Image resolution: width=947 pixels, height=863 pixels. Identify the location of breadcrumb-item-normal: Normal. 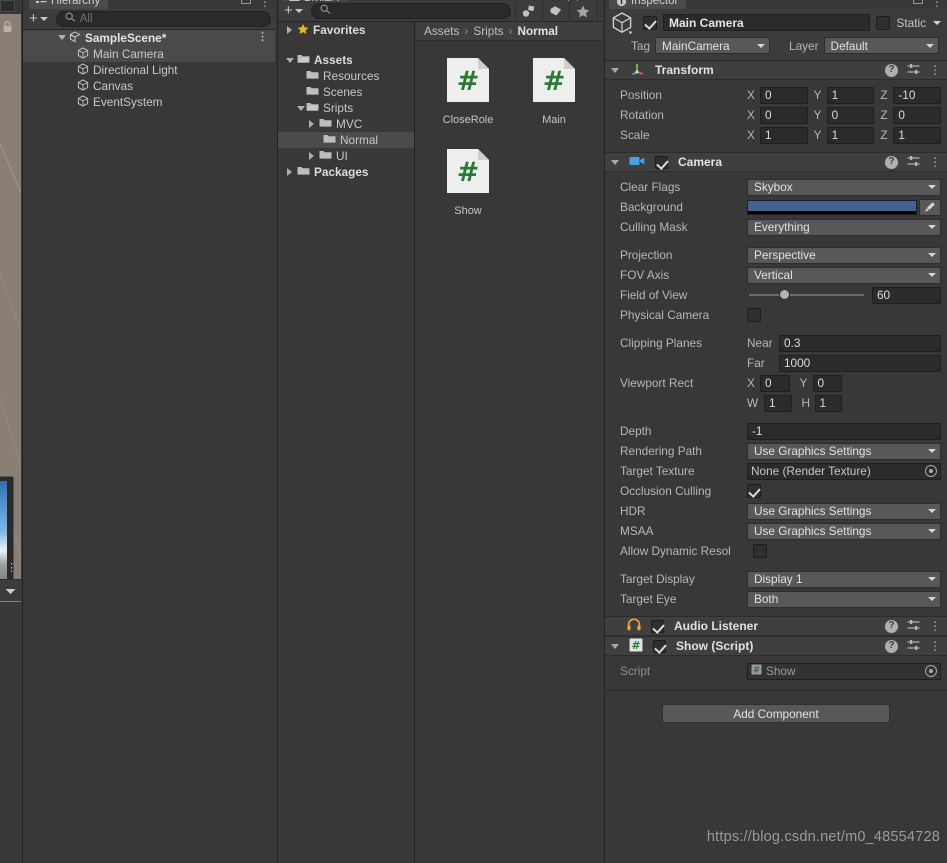
(537, 31).